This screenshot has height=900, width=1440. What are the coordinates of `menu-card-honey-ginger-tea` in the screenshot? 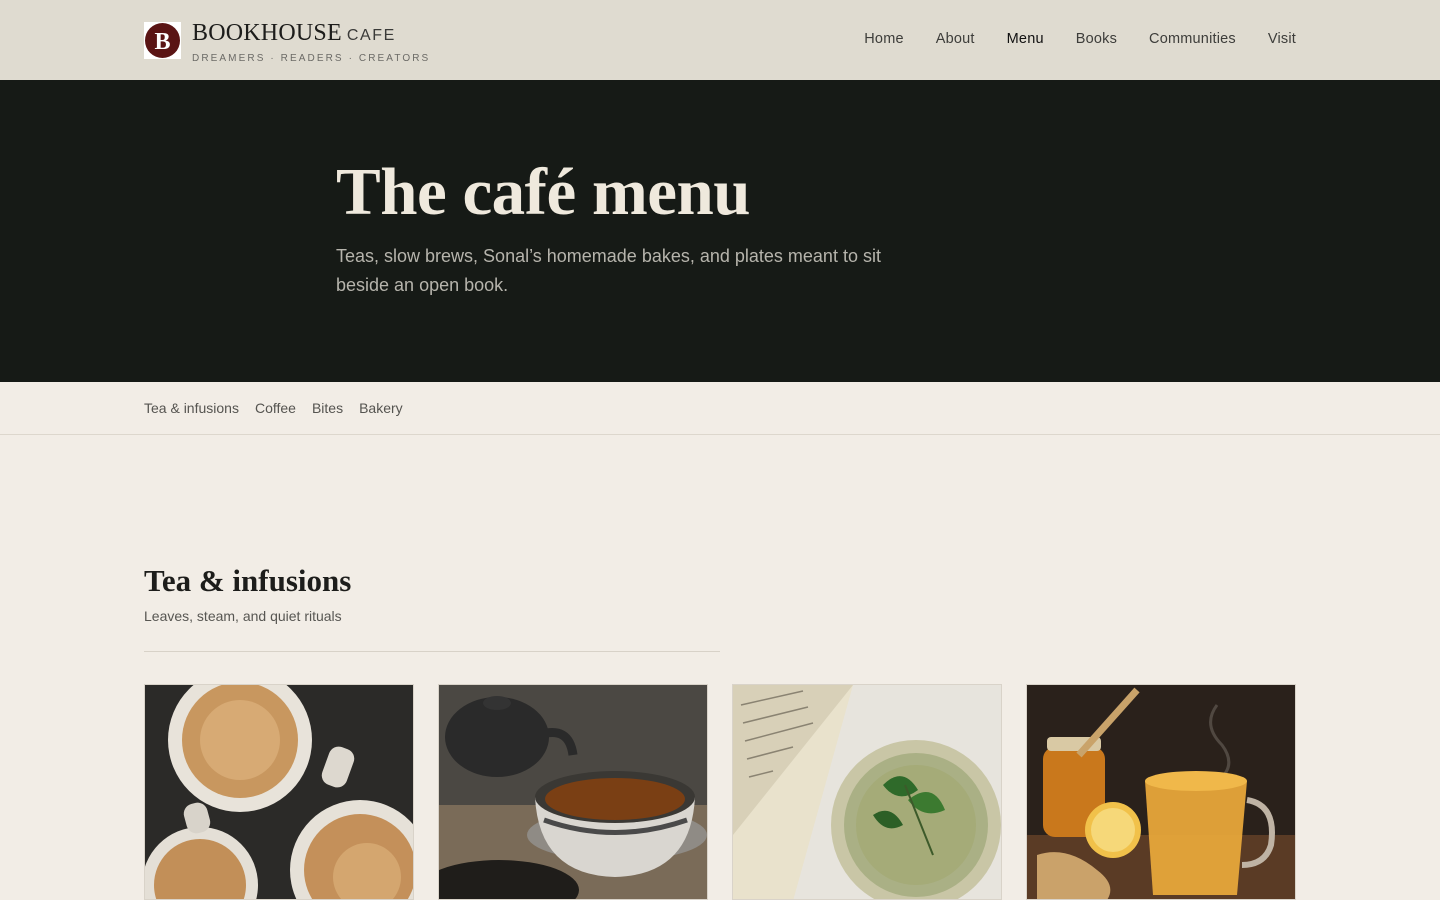 It's located at (1161, 792).